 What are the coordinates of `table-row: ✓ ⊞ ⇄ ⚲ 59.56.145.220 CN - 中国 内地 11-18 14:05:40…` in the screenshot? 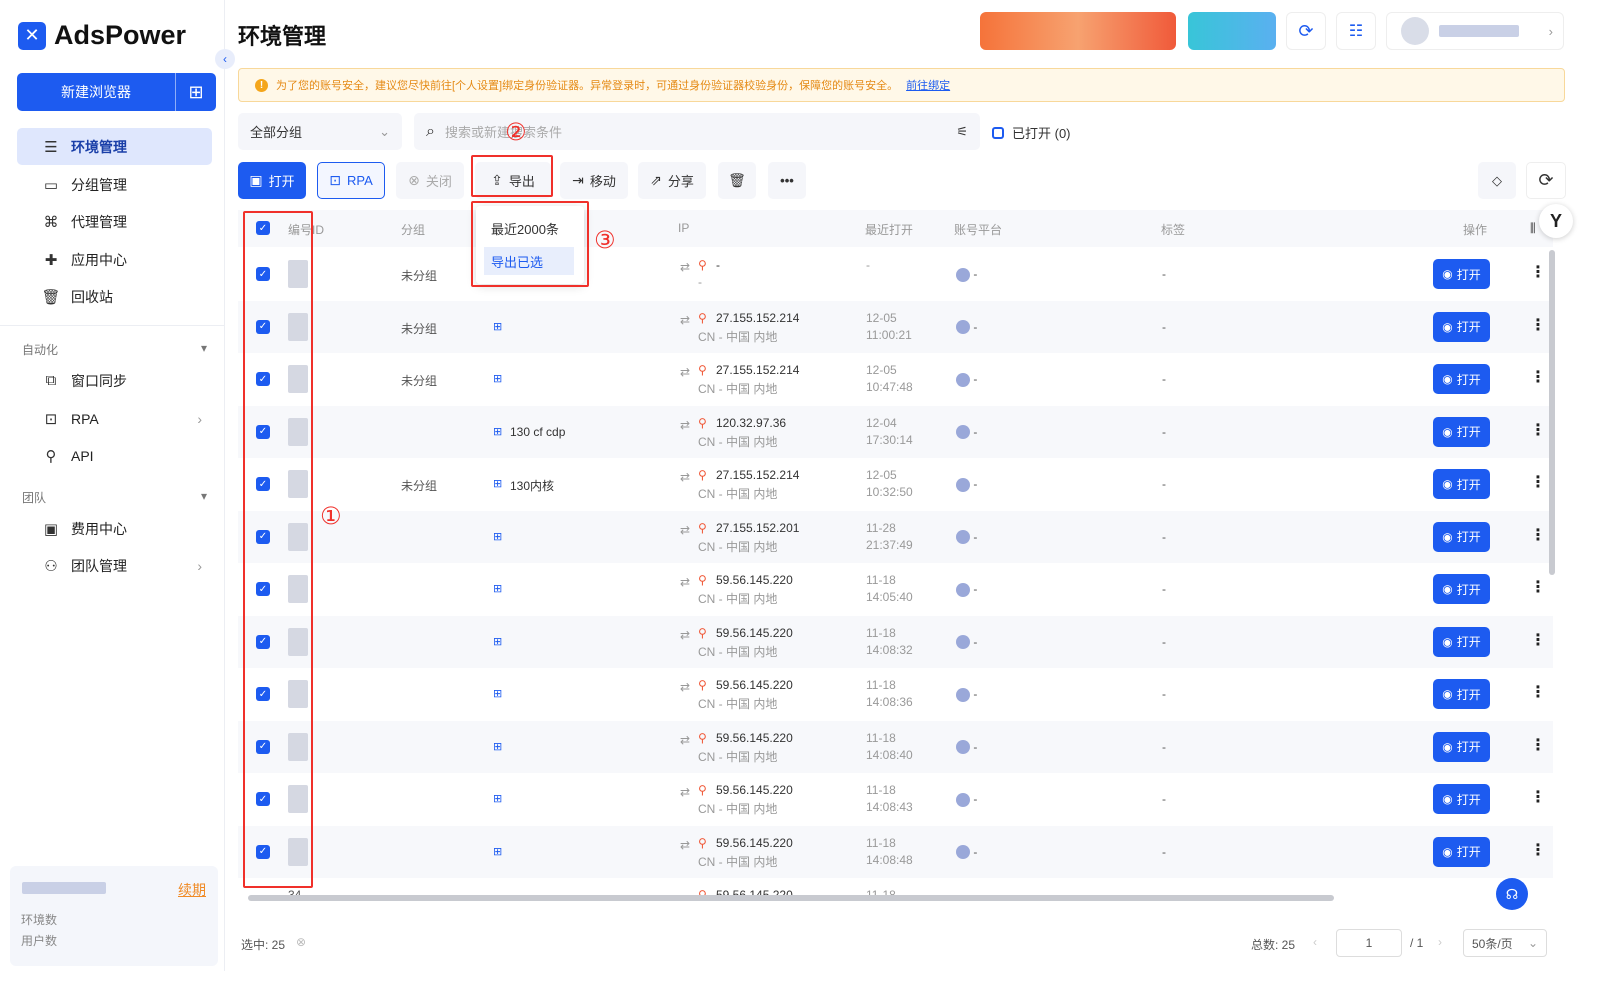 It's located at (895, 589).